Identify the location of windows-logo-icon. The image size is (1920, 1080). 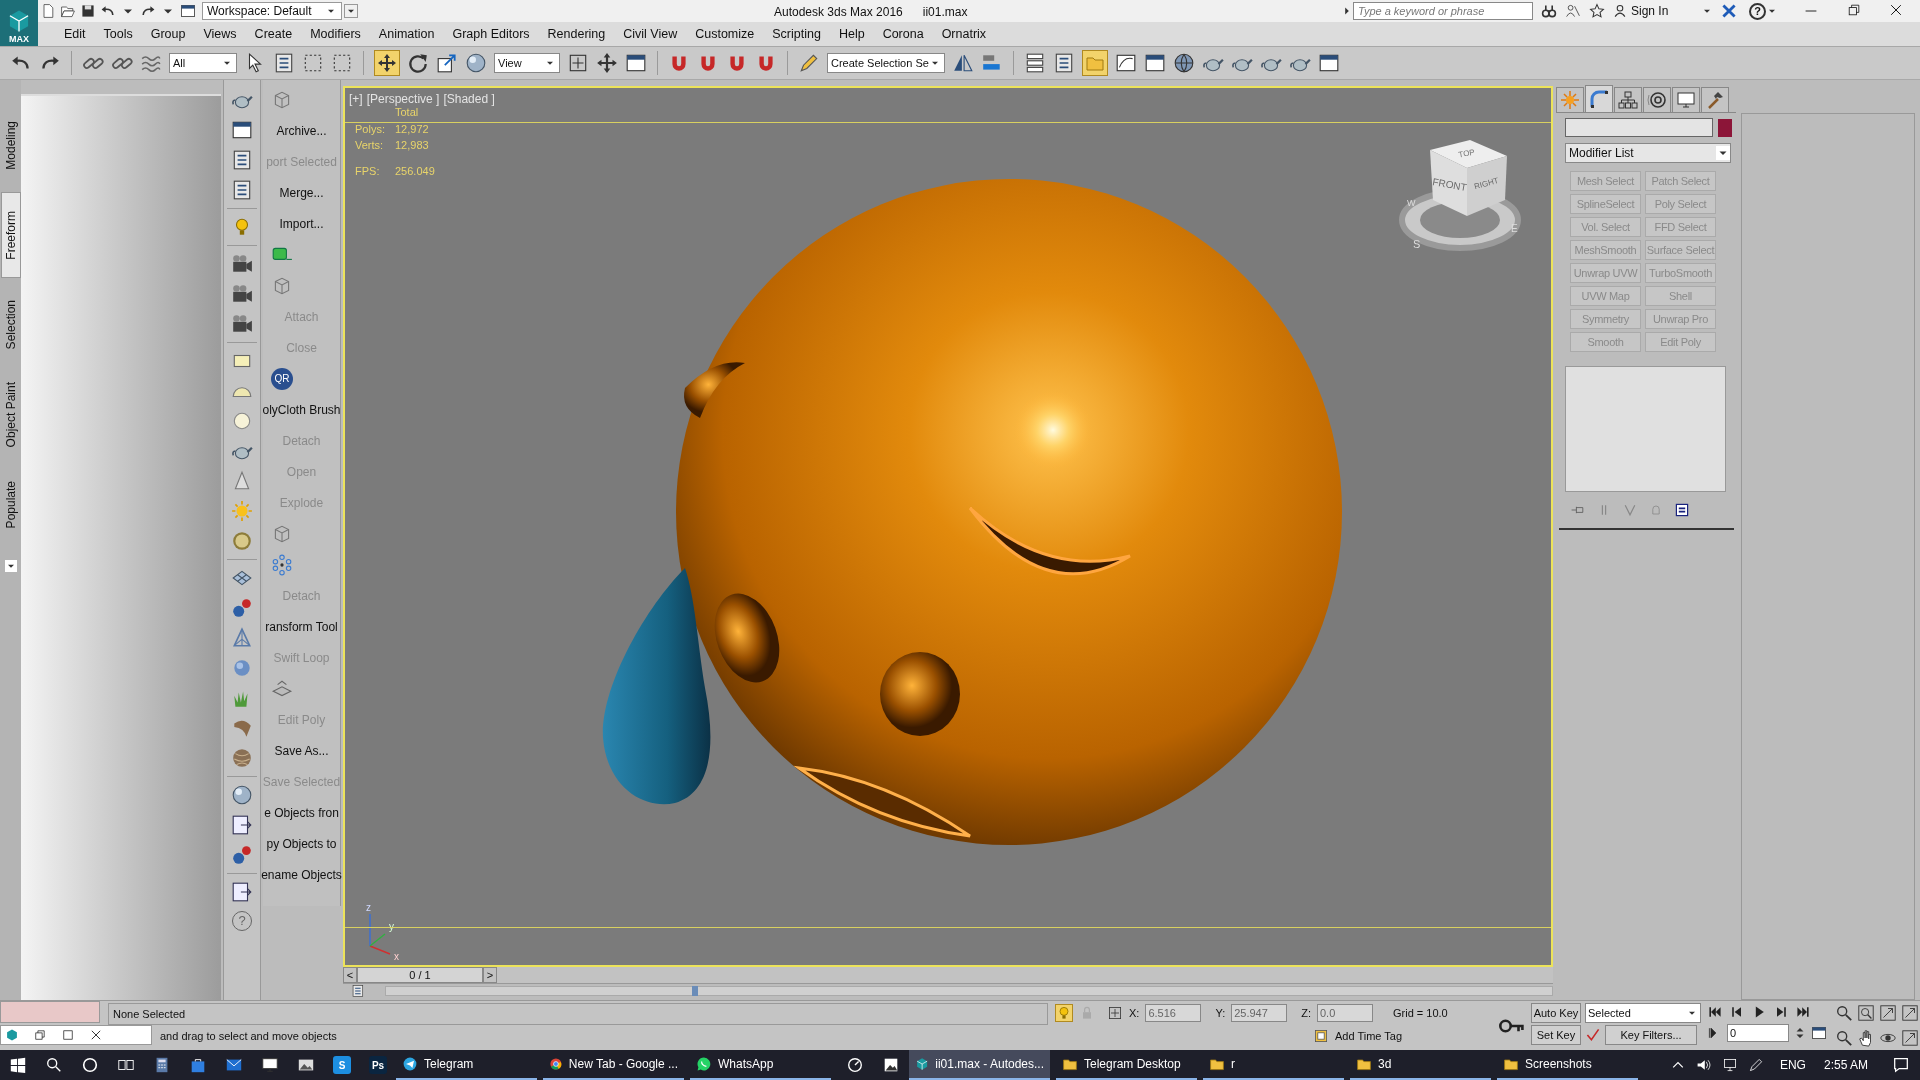
(18, 1065).